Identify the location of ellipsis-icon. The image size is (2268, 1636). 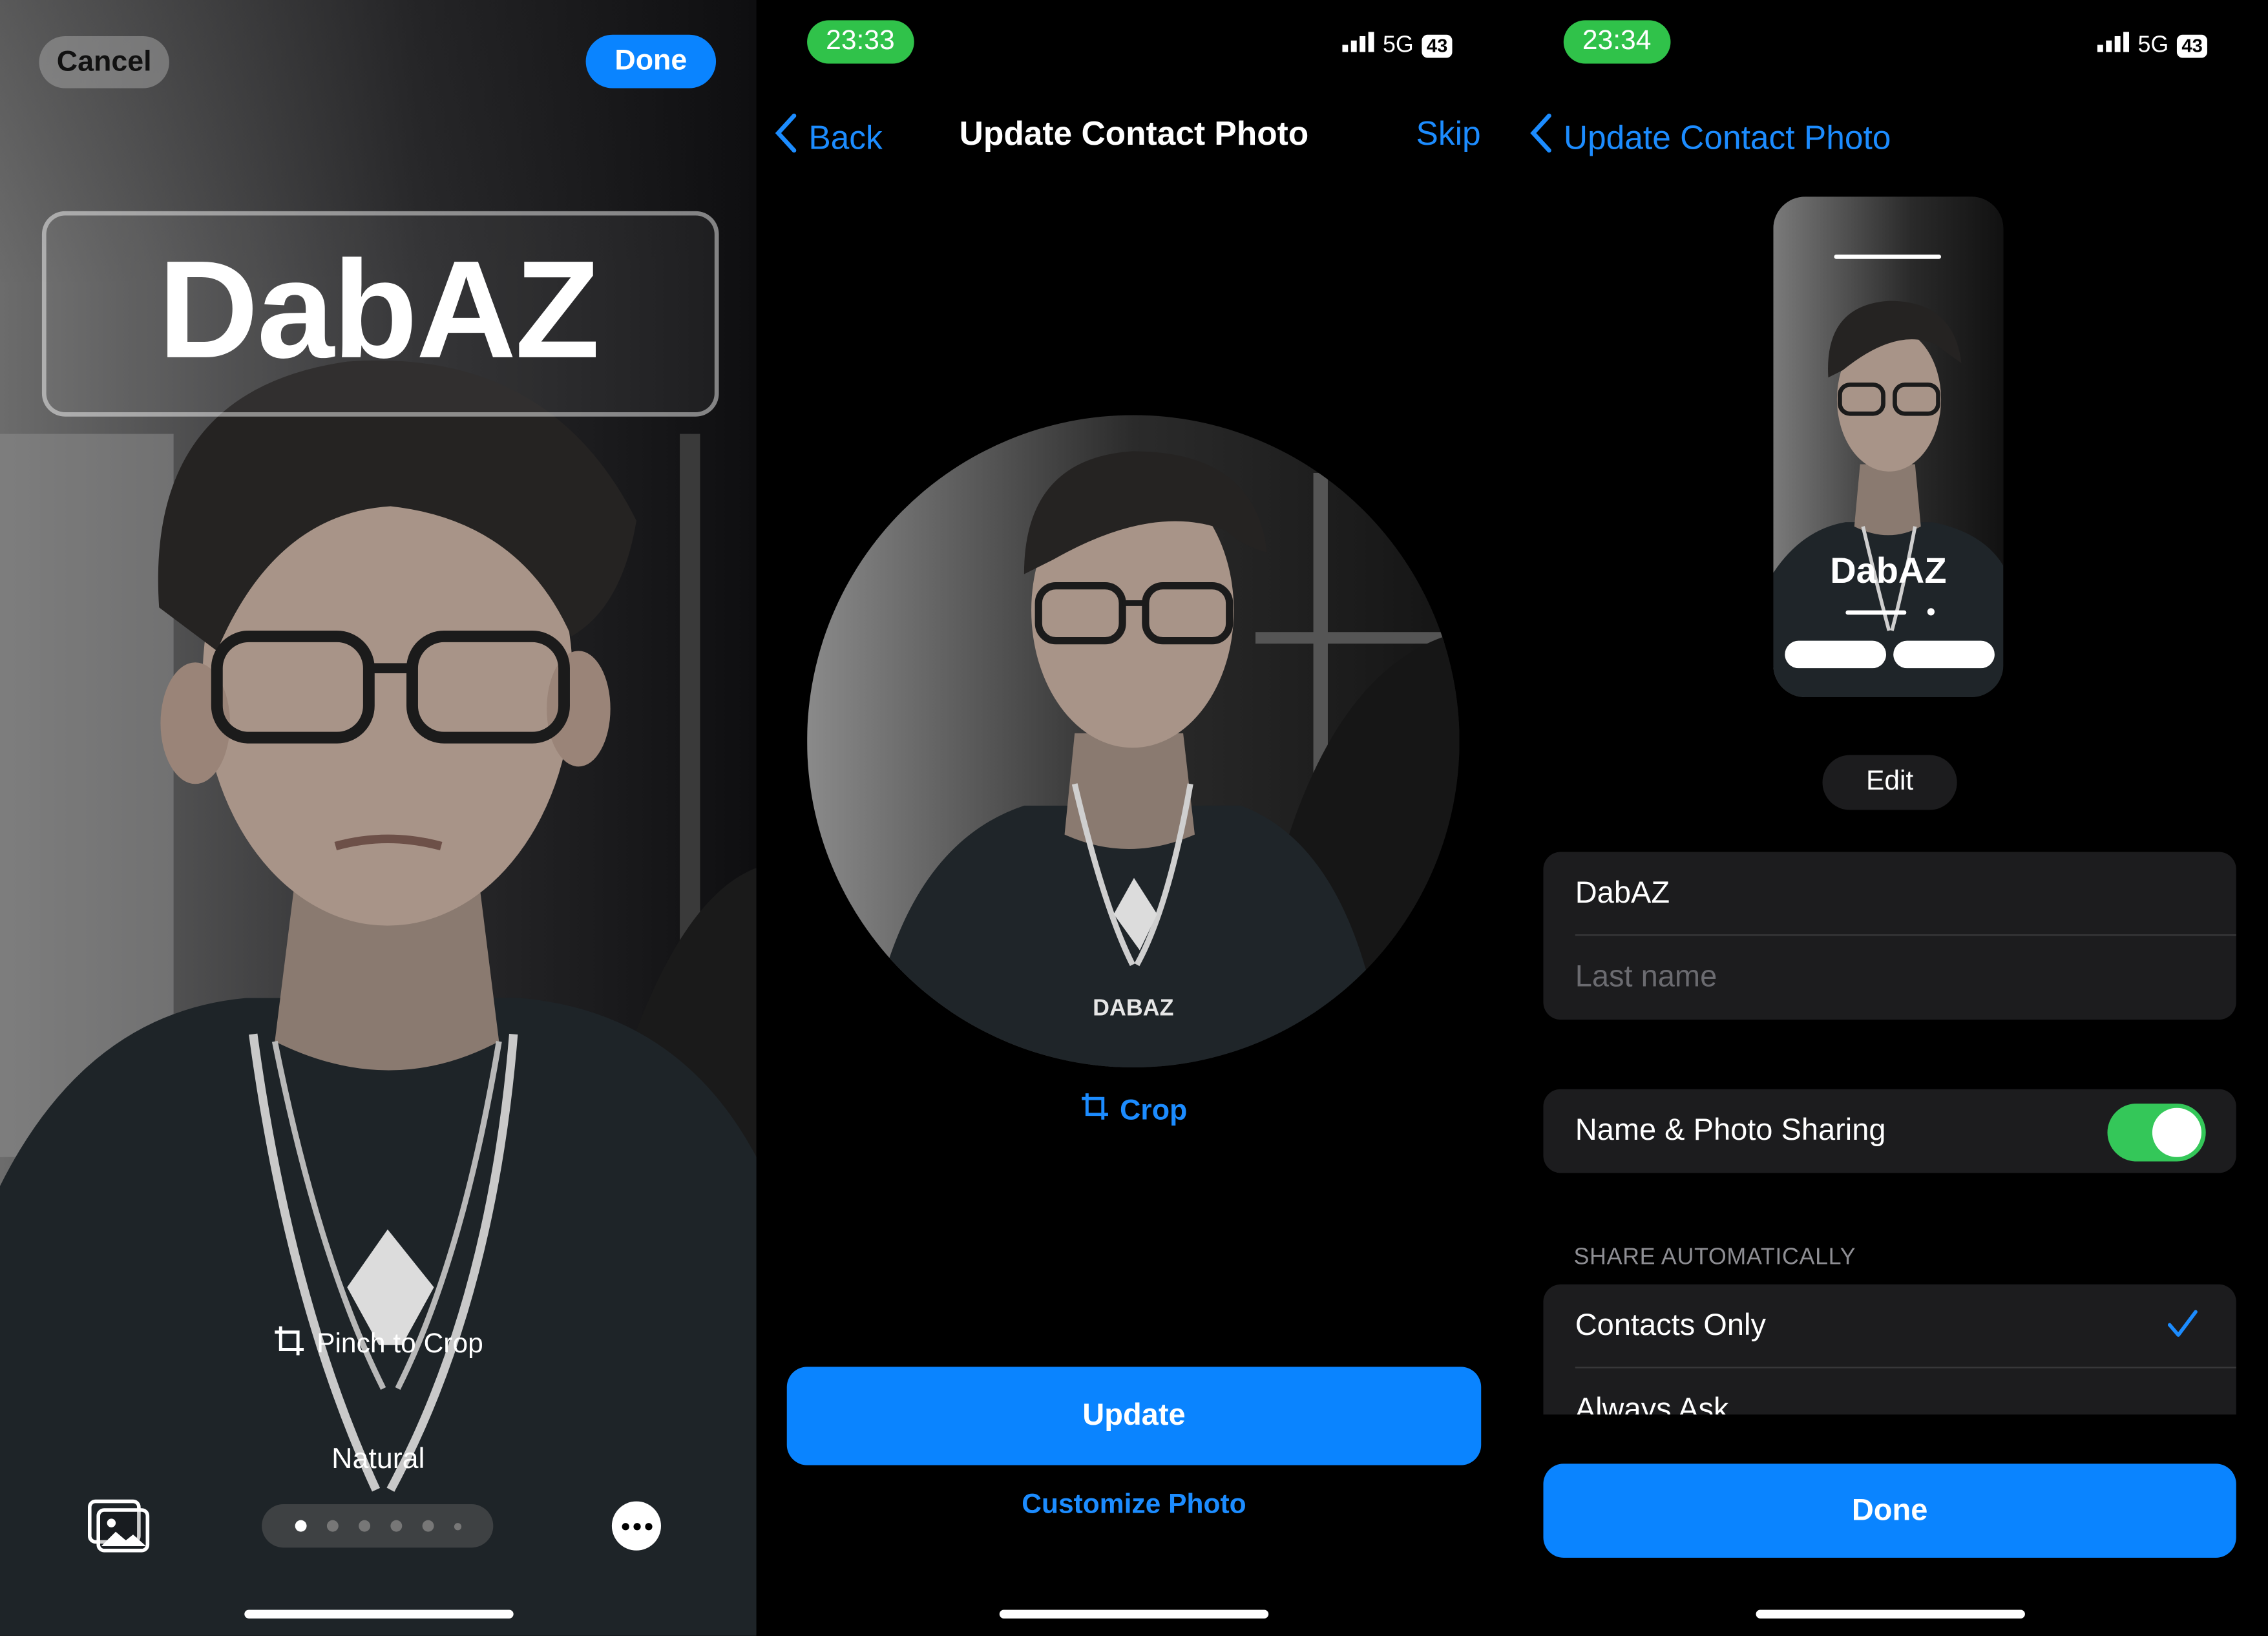
(636, 1526).